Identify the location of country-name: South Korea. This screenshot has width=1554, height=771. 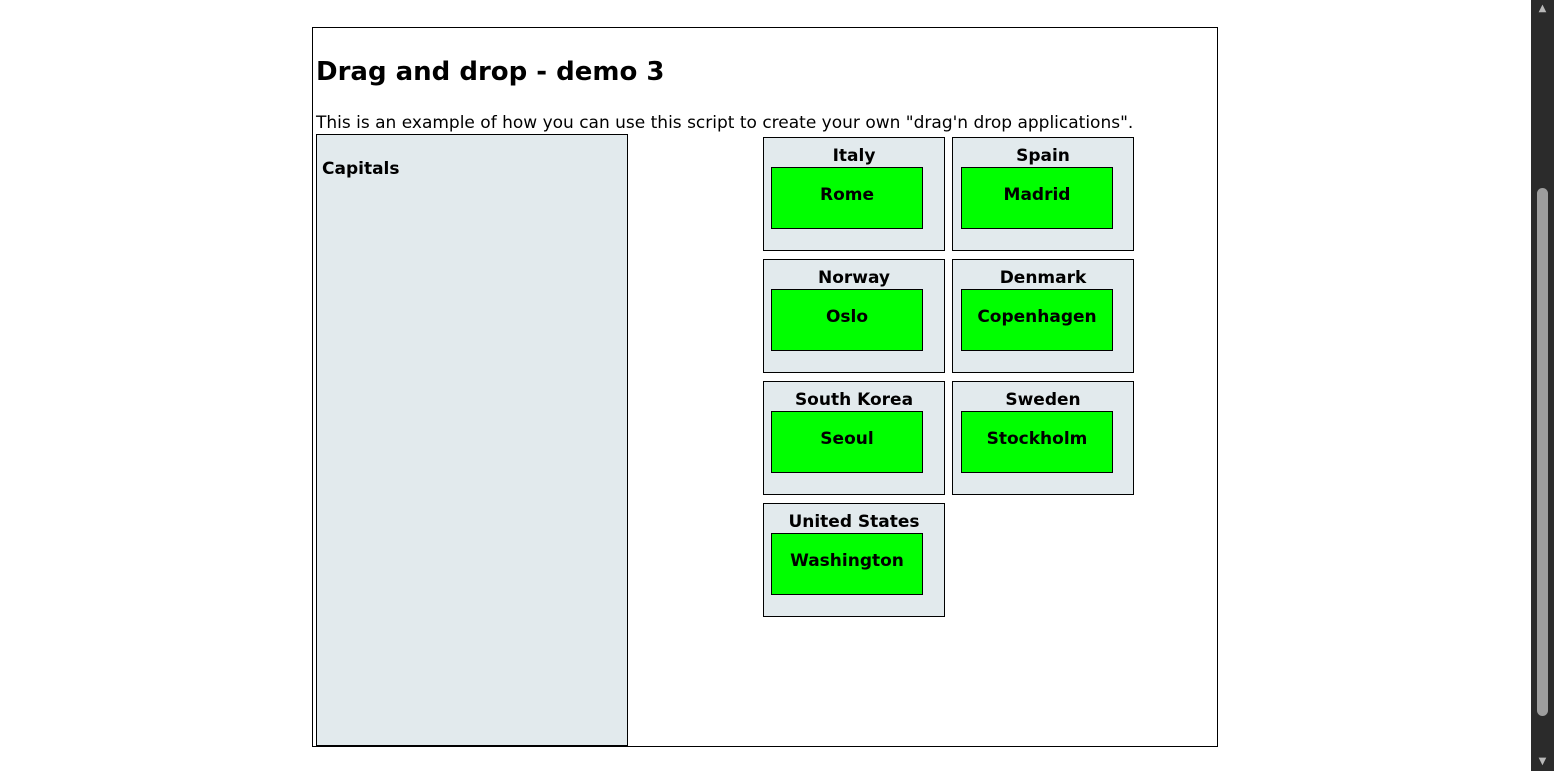
(854, 400).